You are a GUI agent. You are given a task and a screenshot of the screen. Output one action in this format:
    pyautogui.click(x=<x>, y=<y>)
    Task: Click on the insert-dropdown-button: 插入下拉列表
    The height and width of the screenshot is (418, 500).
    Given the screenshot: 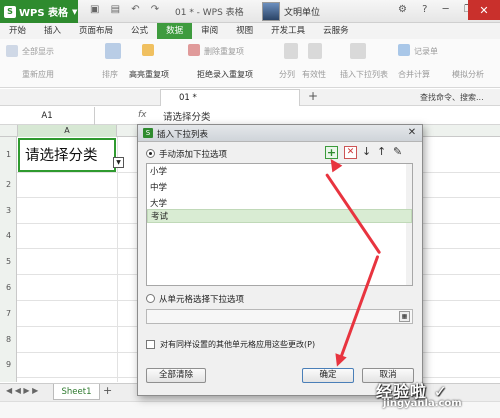 What is the action you would take?
    pyautogui.click(x=364, y=74)
    